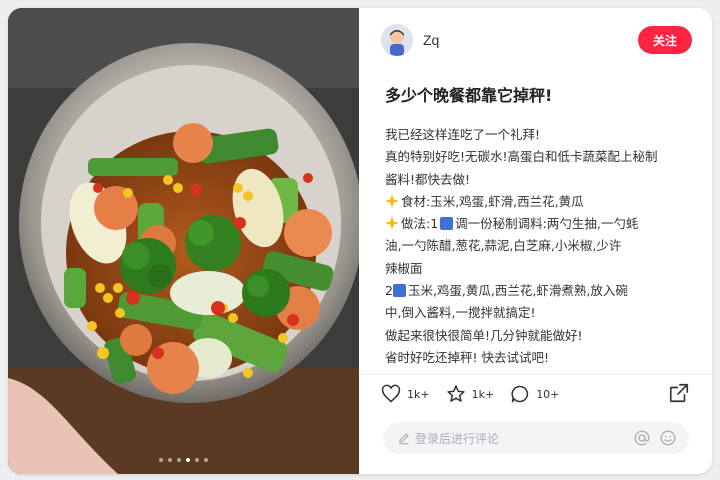 The width and height of the screenshot is (720, 480). I want to click on content-line: 我已经这样连吃了一个礼拜!, so click(463, 134).